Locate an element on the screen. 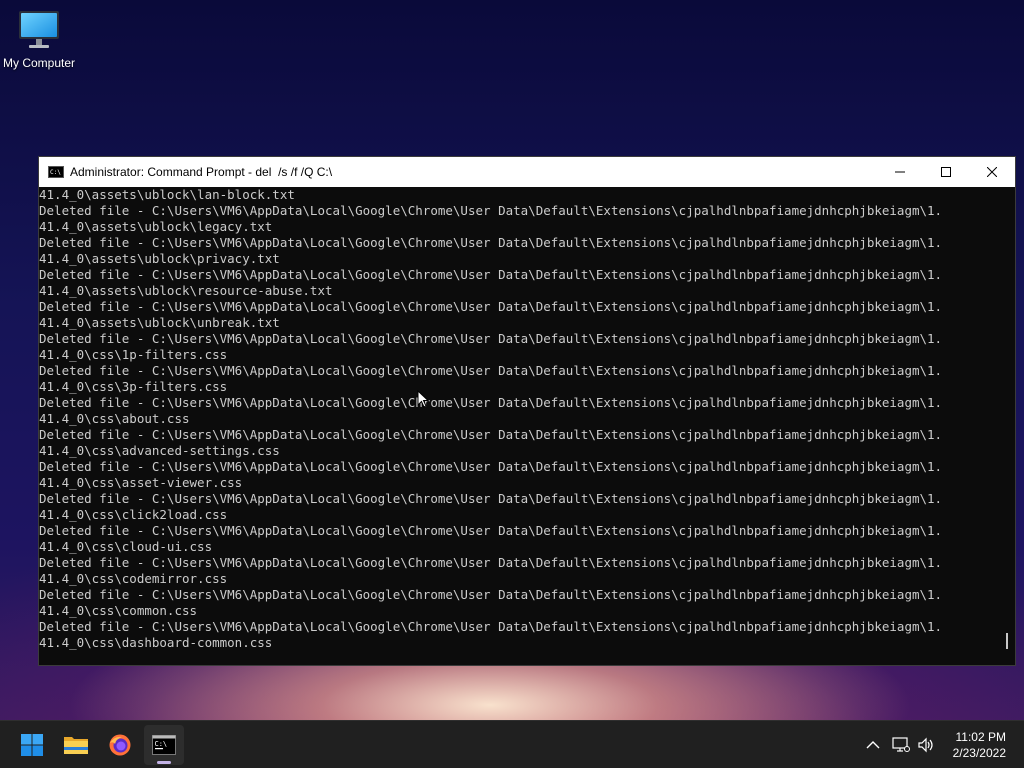 The width and height of the screenshot is (1024, 768). console-line: 41.4_0\assets\ublock\resource-abuse.txt is located at coordinates (186, 290).